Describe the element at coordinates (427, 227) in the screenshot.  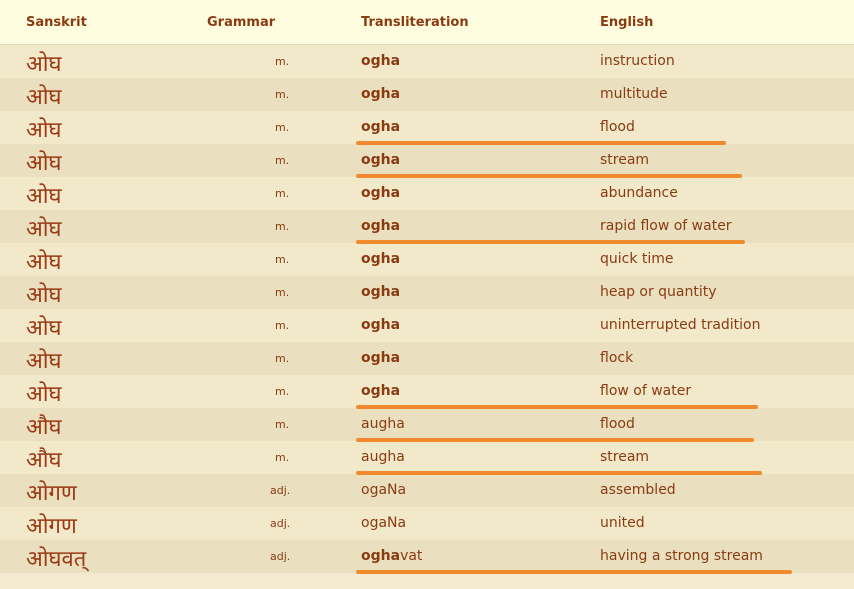
I see `table-row: ओघ m. ogha rapid flow of water` at that location.